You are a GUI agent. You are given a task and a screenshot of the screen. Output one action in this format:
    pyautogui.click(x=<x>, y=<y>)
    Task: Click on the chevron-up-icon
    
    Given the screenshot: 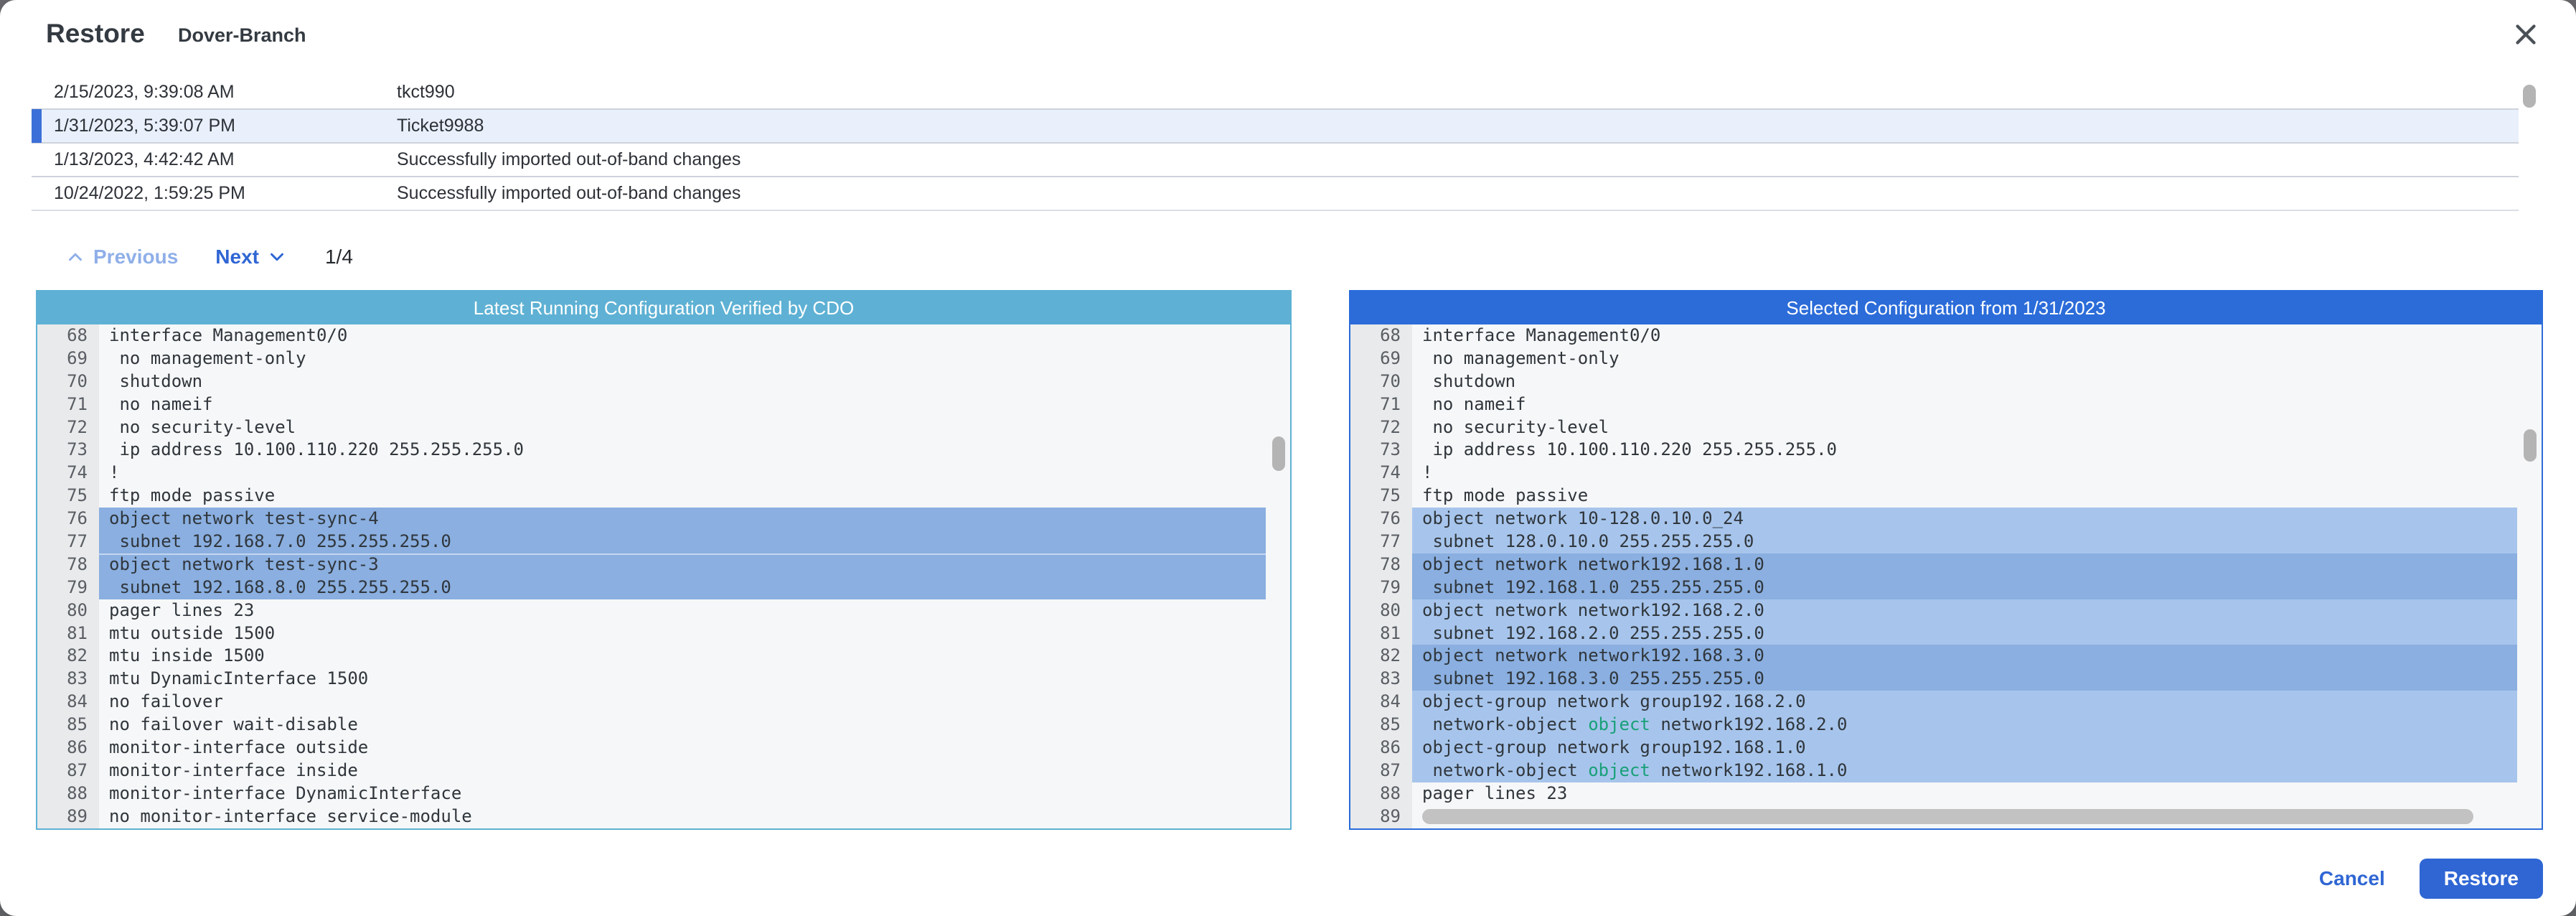 What is the action you would take?
    pyautogui.click(x=75, y=257)
    